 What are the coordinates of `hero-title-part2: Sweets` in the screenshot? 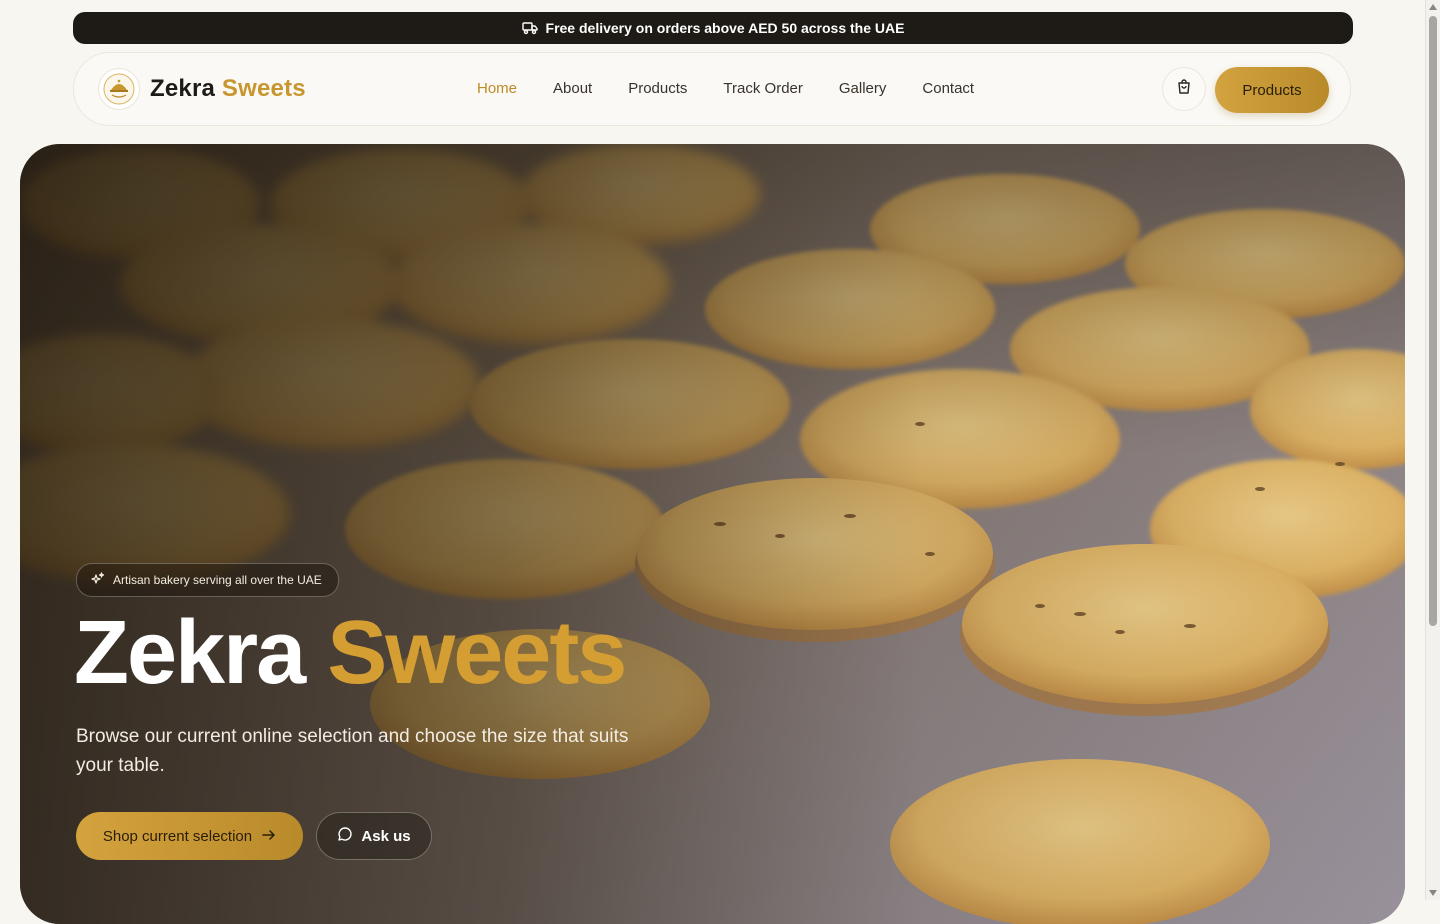 It's located at (477, 653).